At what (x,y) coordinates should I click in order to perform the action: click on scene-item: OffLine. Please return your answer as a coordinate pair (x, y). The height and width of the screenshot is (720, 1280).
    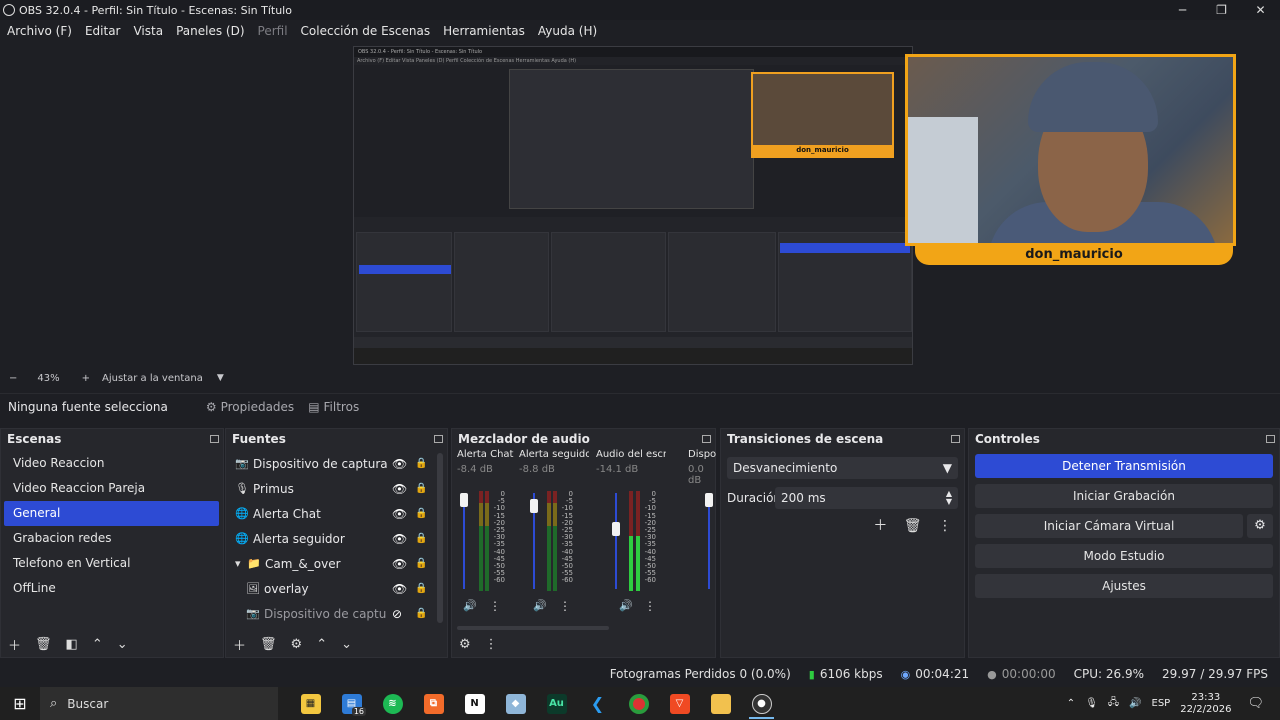
    Looking at the image, I should click on (111, 588).